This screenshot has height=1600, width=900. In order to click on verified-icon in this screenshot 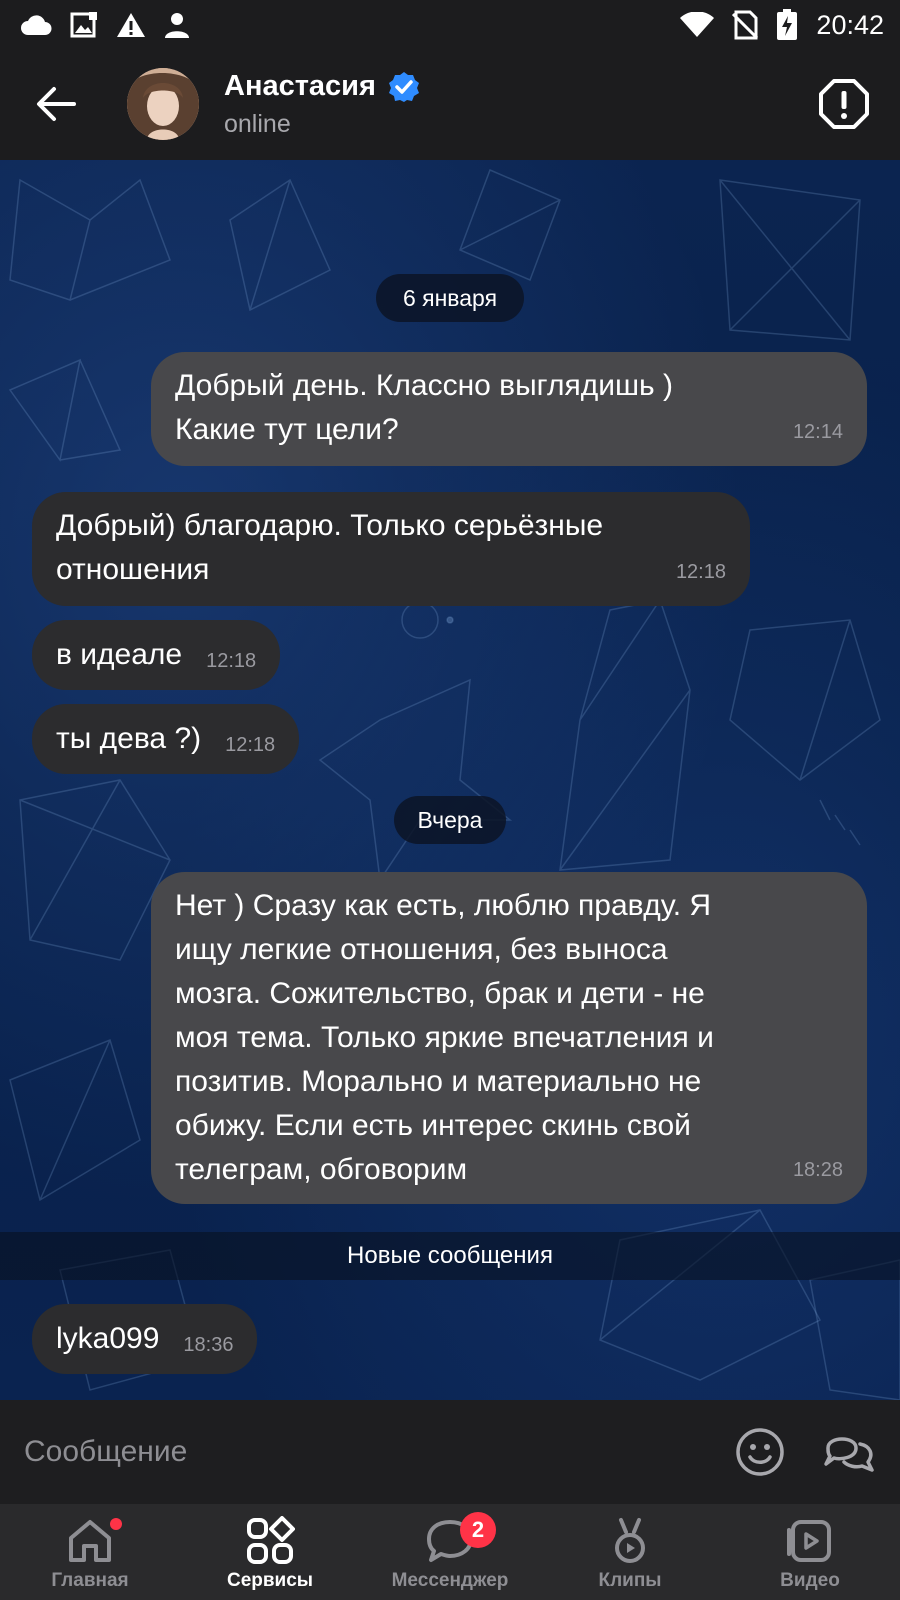, I will do `click(403, 86)`.